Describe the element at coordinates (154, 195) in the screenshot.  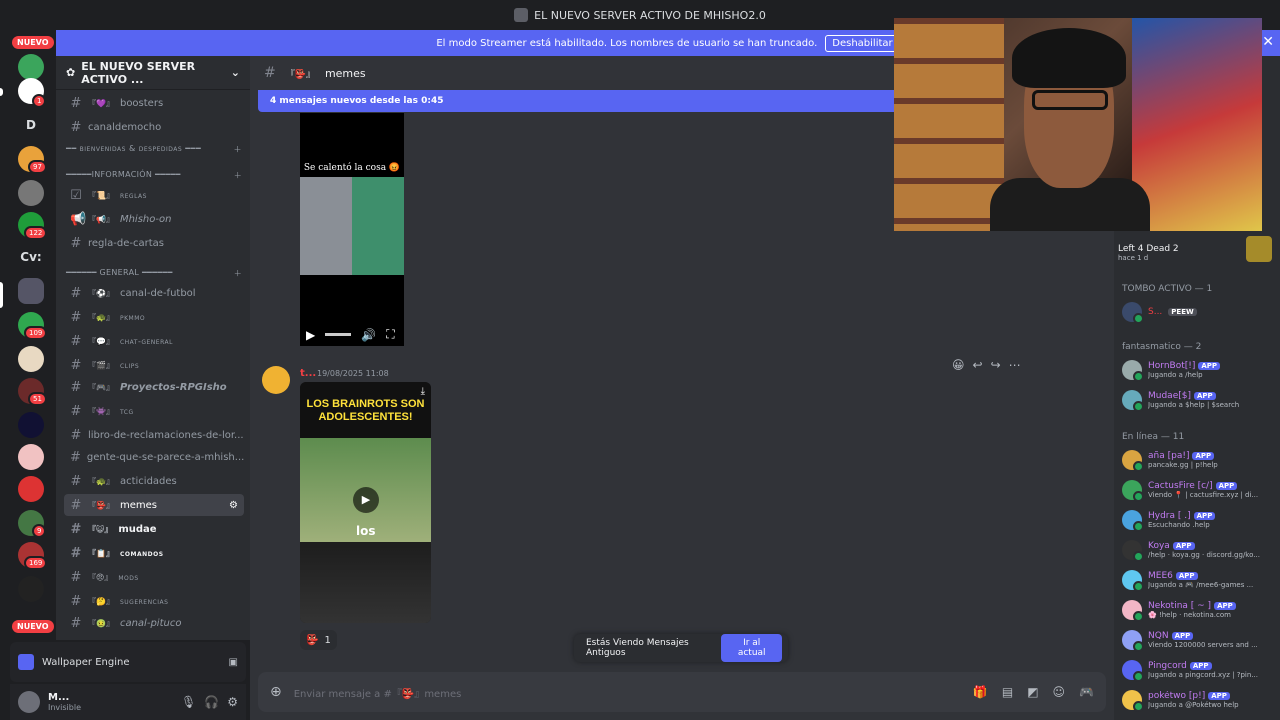
I see `channel-reglas: ☑ 『📜』 reglas` at that location.